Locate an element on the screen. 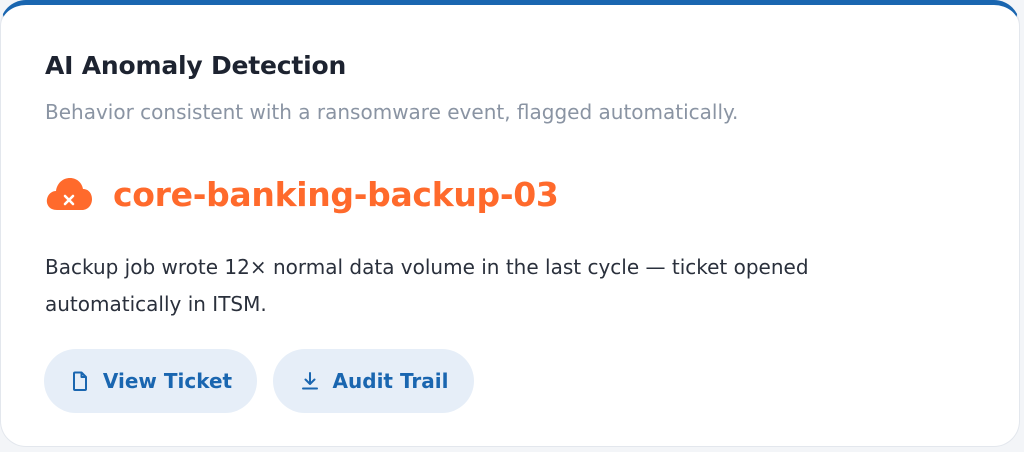 This screenshot has width=1024, height=452. download-icon is located at coordinates (309, 381).